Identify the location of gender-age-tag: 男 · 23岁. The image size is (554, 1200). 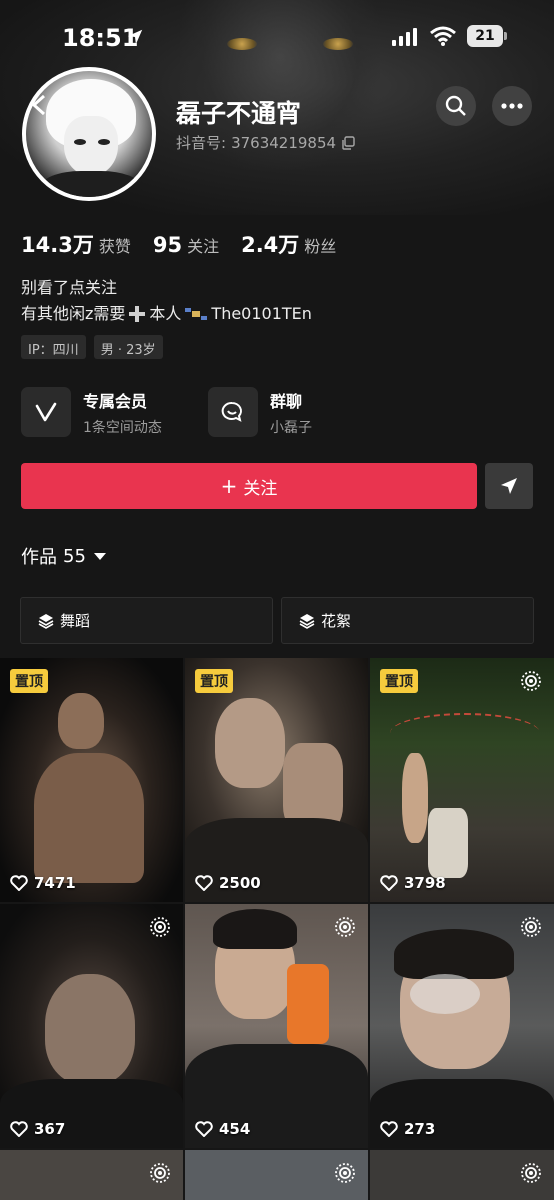
(128, 347).